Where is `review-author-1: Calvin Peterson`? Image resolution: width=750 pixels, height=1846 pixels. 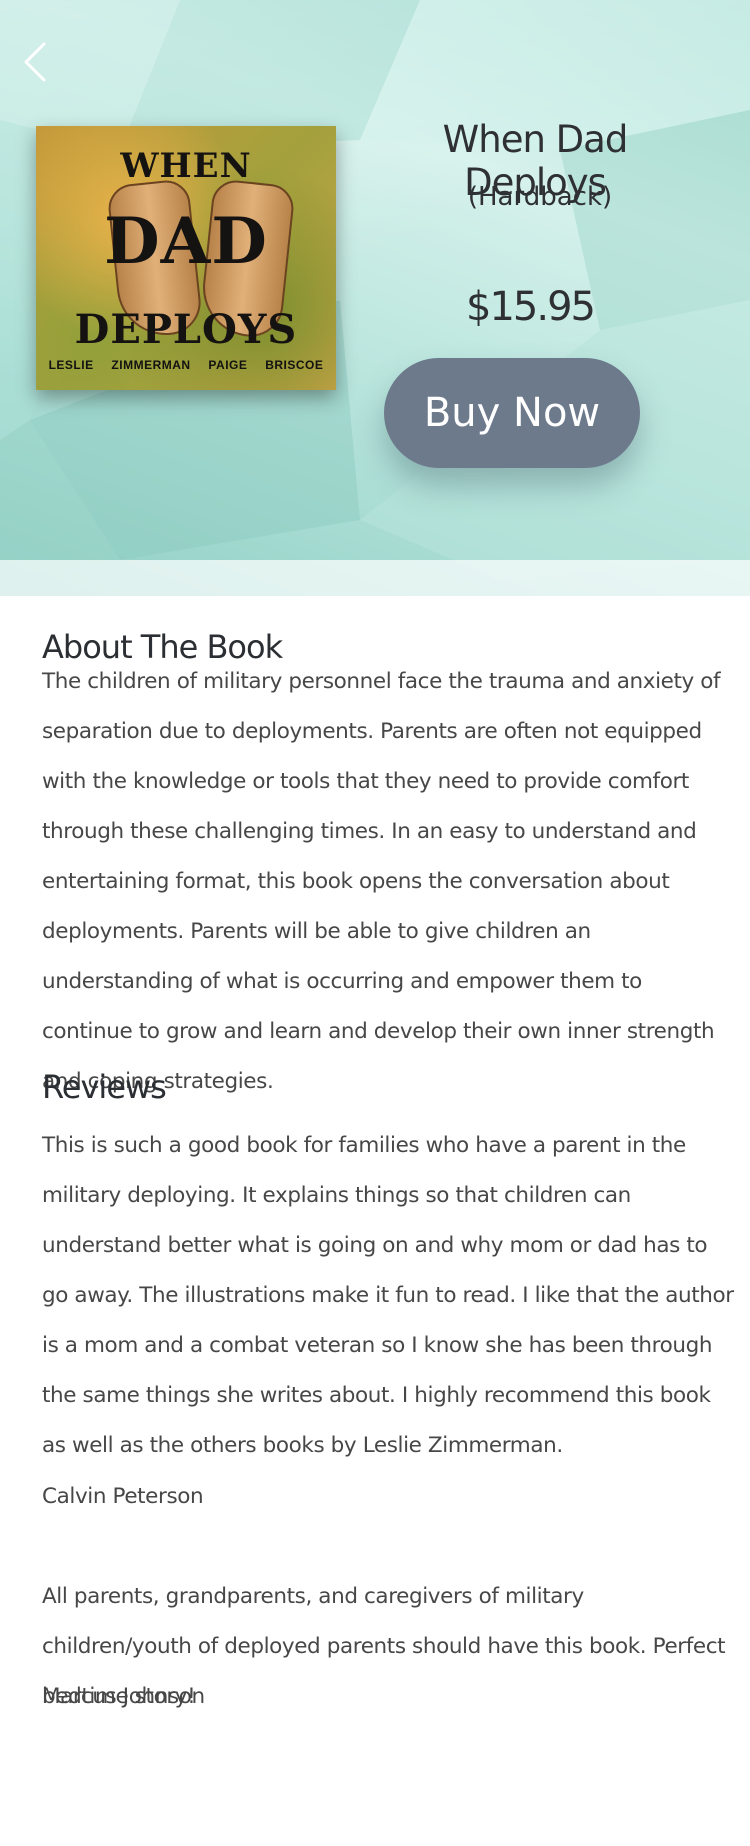
review-author-1: Calvin Peterson is located at coordinates (123, 1496).